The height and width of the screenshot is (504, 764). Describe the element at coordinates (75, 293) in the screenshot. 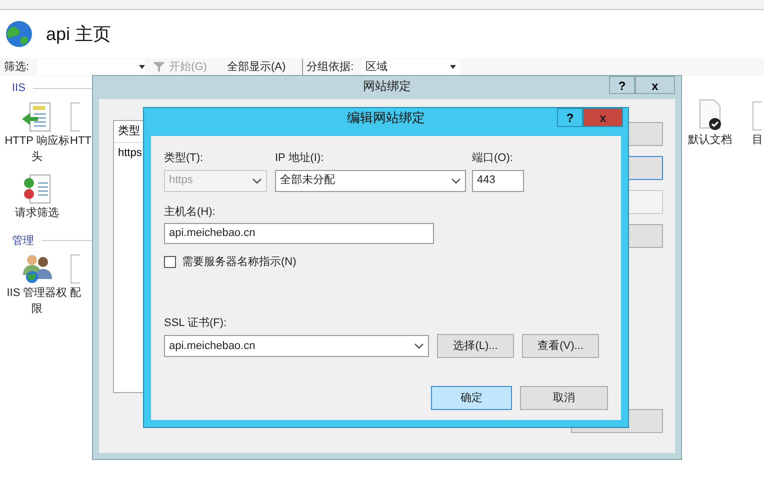

I see `feature-label: 配` at that location.